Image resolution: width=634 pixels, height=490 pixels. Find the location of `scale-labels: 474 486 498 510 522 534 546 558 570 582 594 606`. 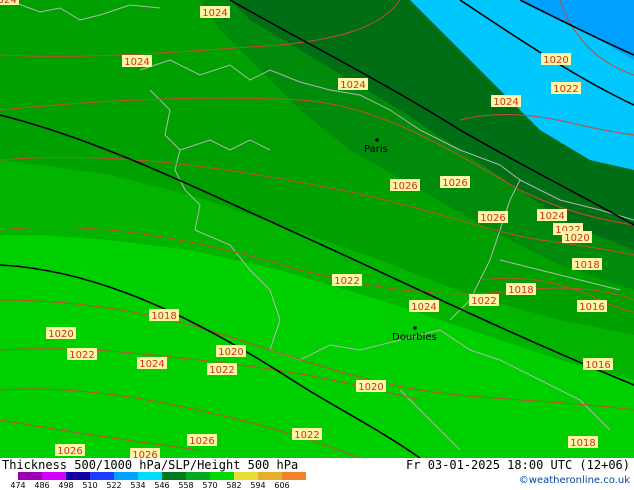

scale-labels: 474 486 498 510 522 534 546 558 570 582 594 606 is located at coordinates (150, 485).